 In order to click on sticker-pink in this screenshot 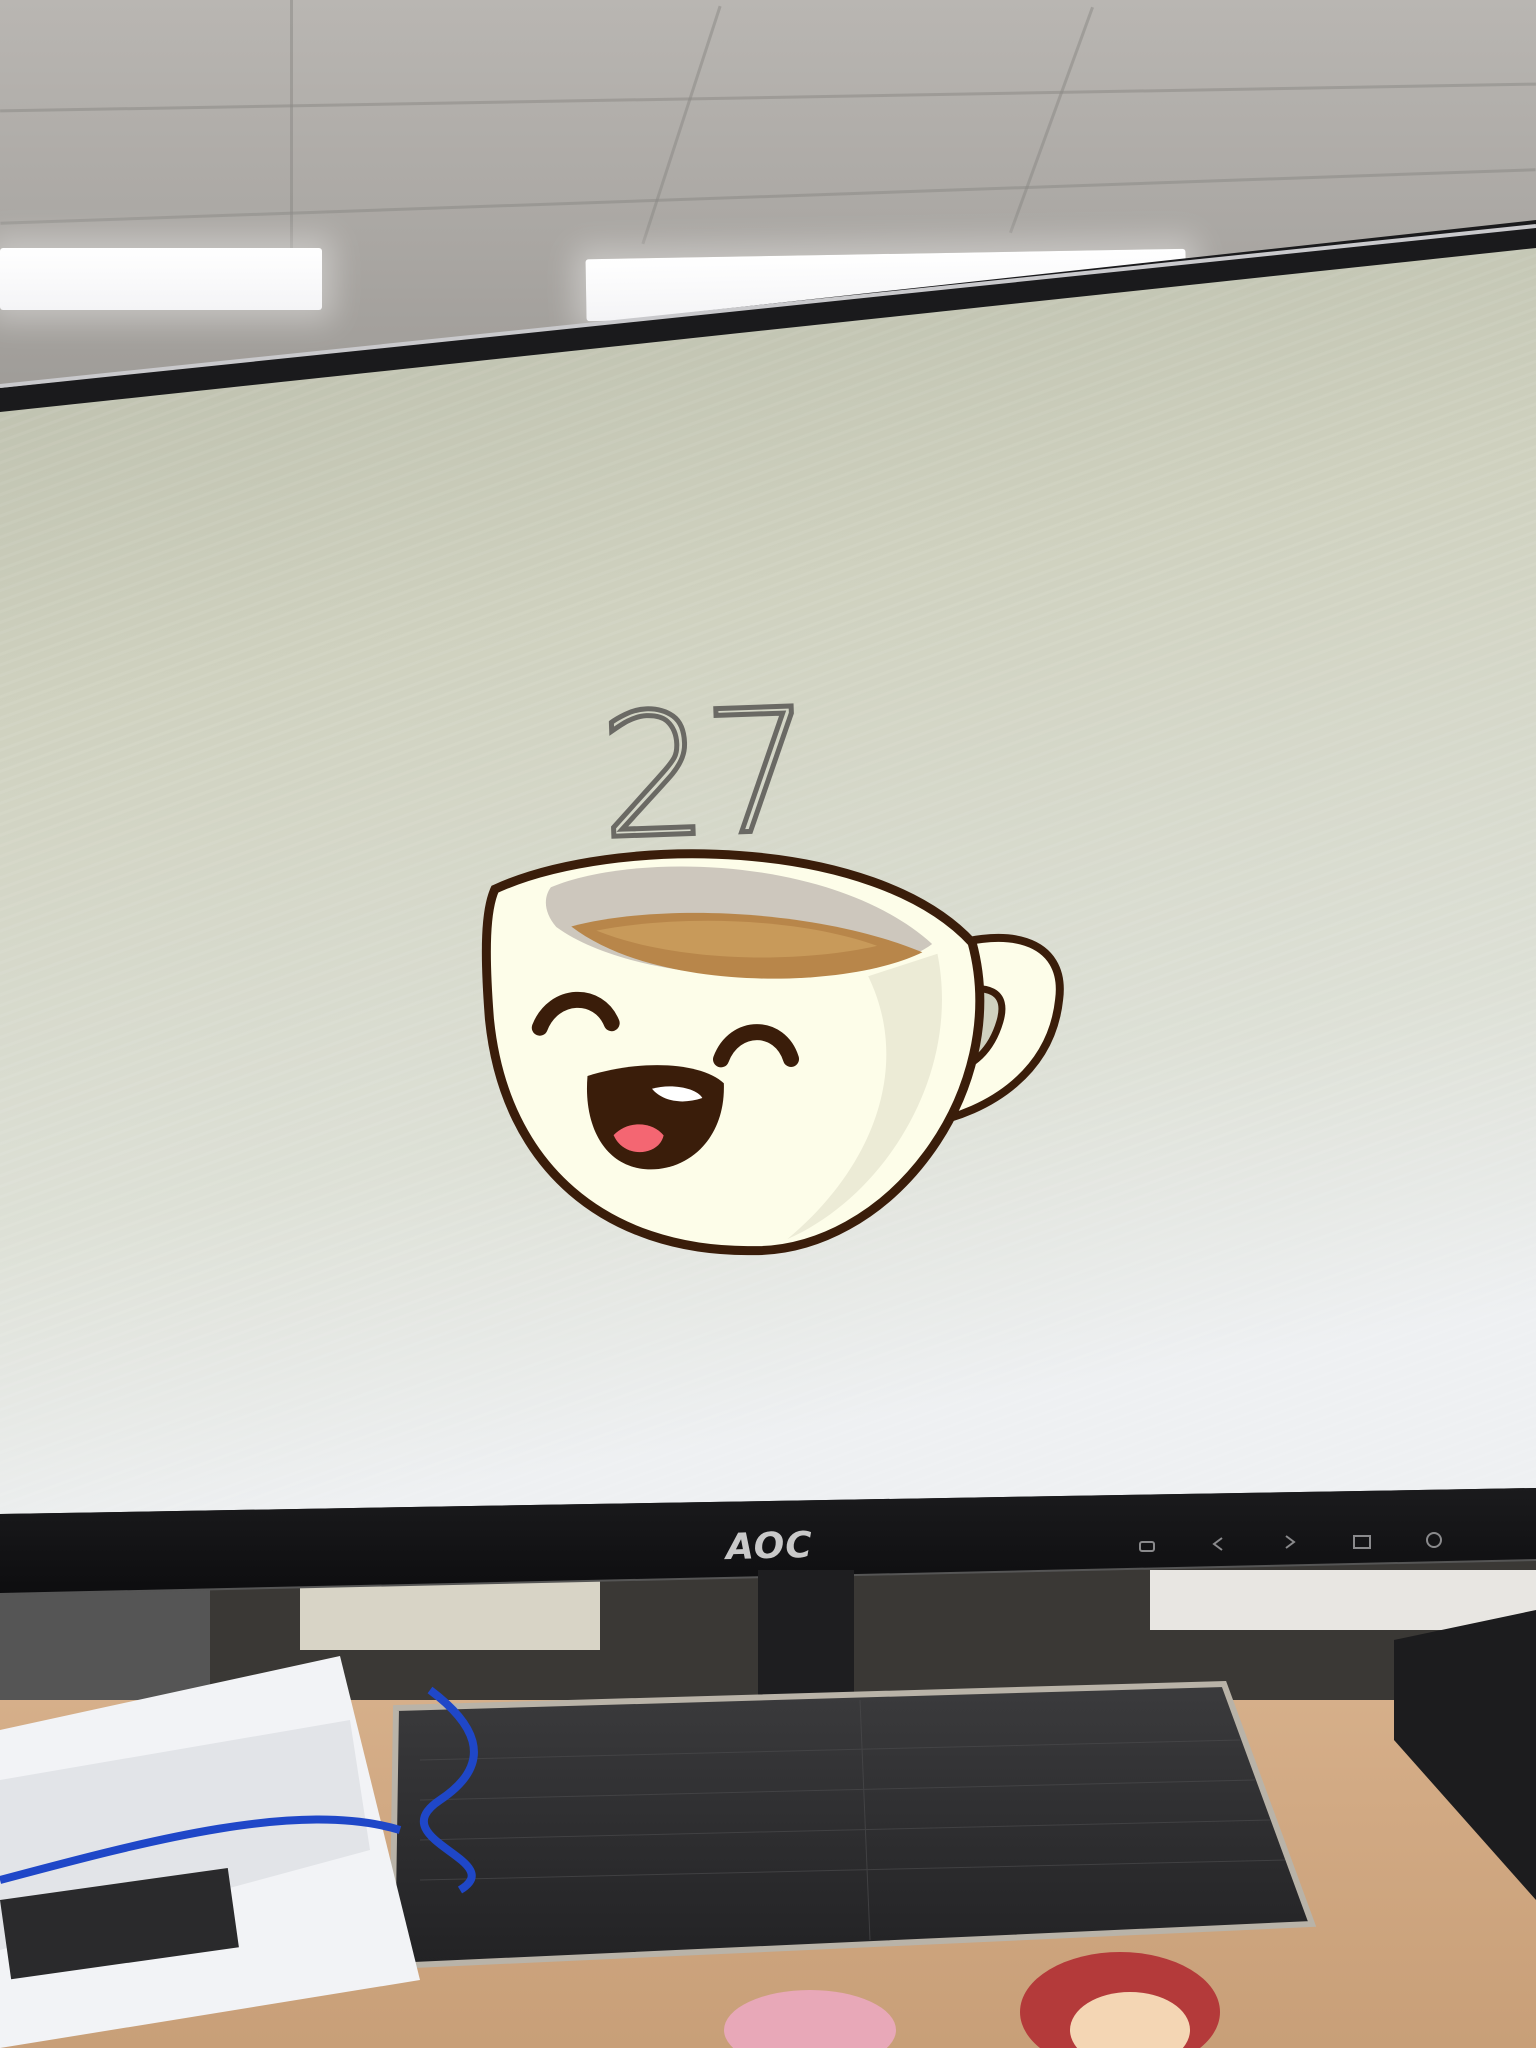, I will do `click(810, 2019)`.